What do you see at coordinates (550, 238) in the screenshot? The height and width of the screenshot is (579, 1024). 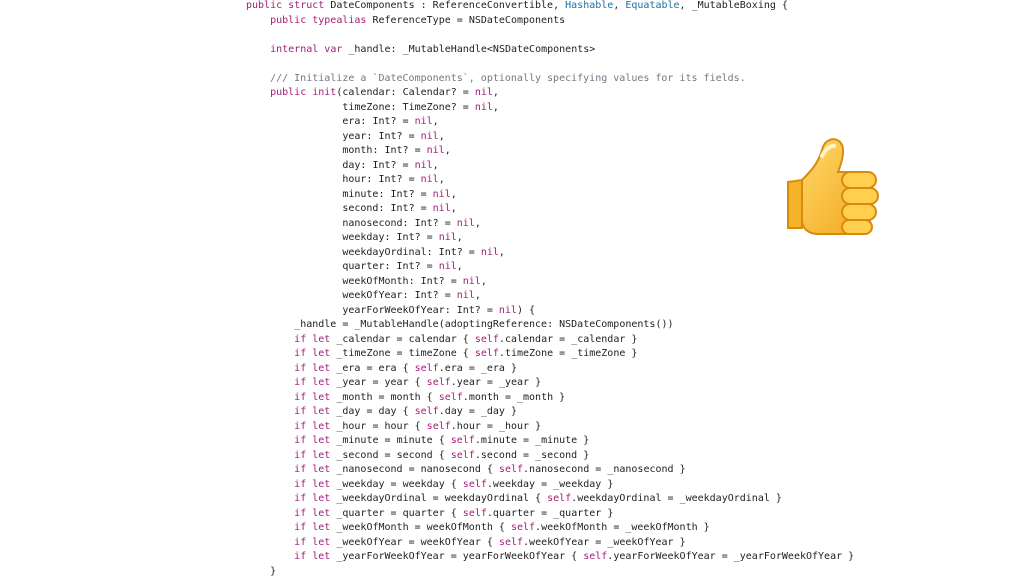 I see `code-line: weekday: Int? = nil,` at bounding box center [550, 238].